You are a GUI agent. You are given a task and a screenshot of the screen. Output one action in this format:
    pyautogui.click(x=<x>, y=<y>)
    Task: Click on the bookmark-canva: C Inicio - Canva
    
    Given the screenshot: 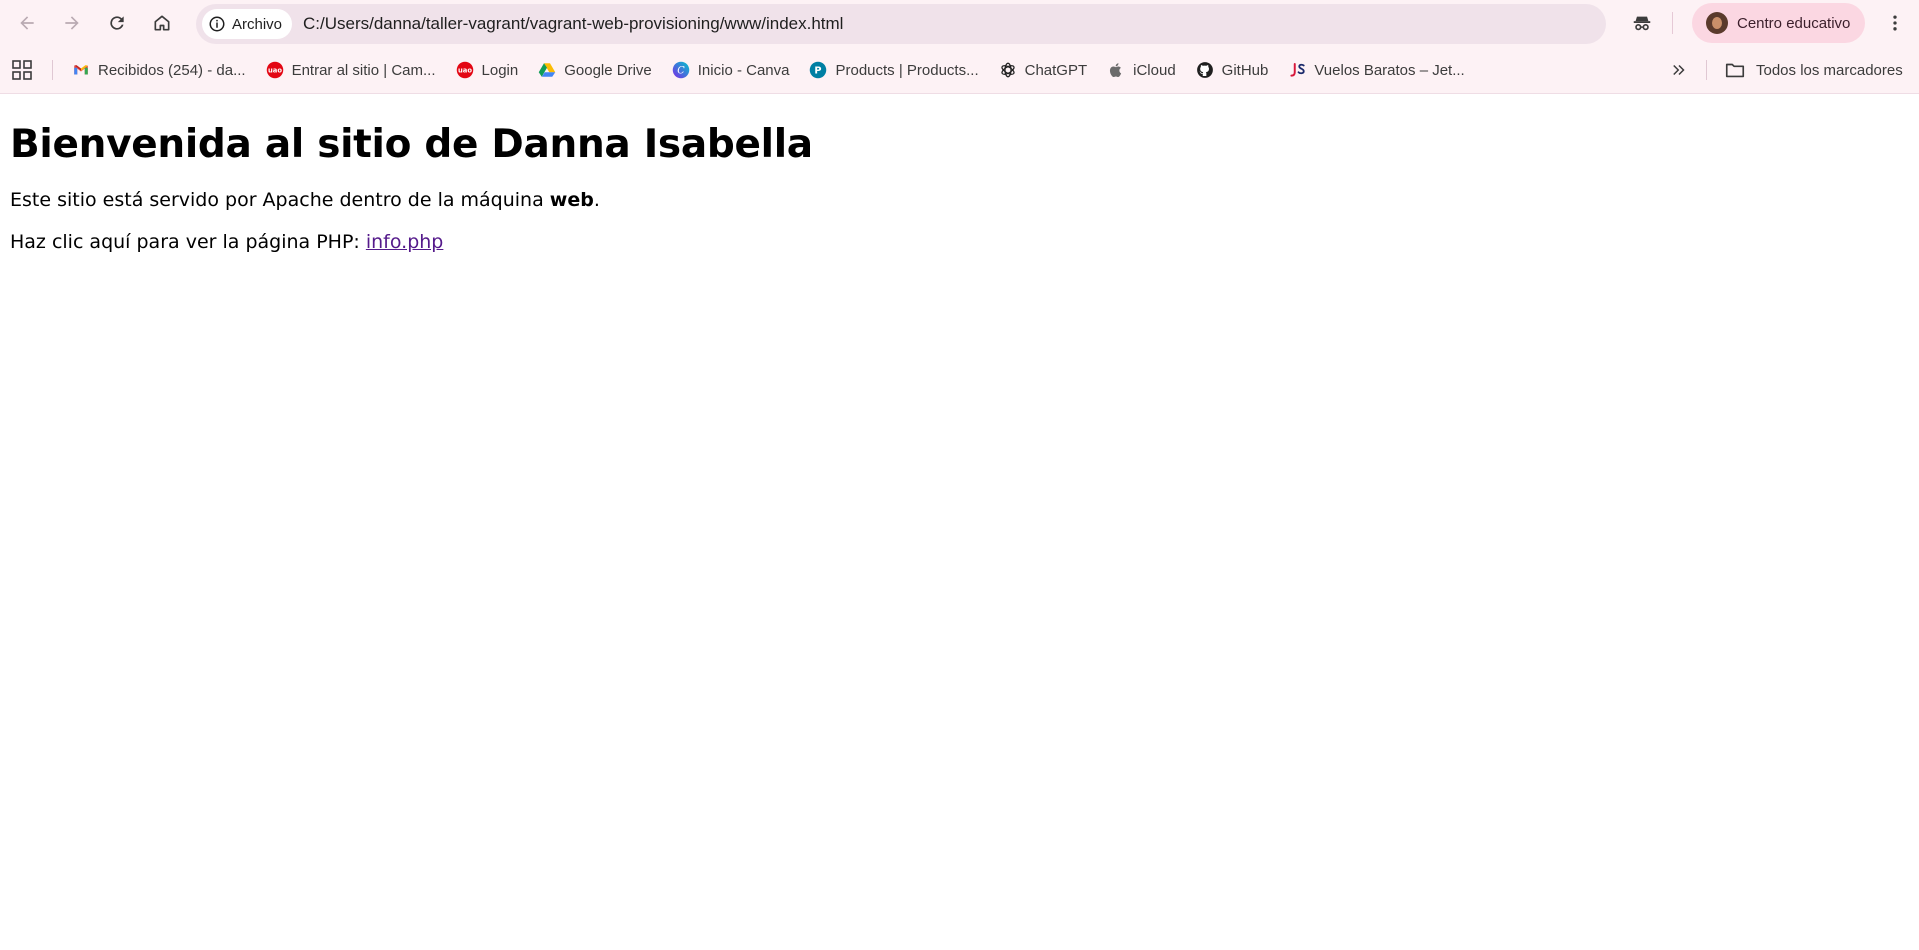 What is the action you would take?
    pyautogui.click(x=731, y=70)
    